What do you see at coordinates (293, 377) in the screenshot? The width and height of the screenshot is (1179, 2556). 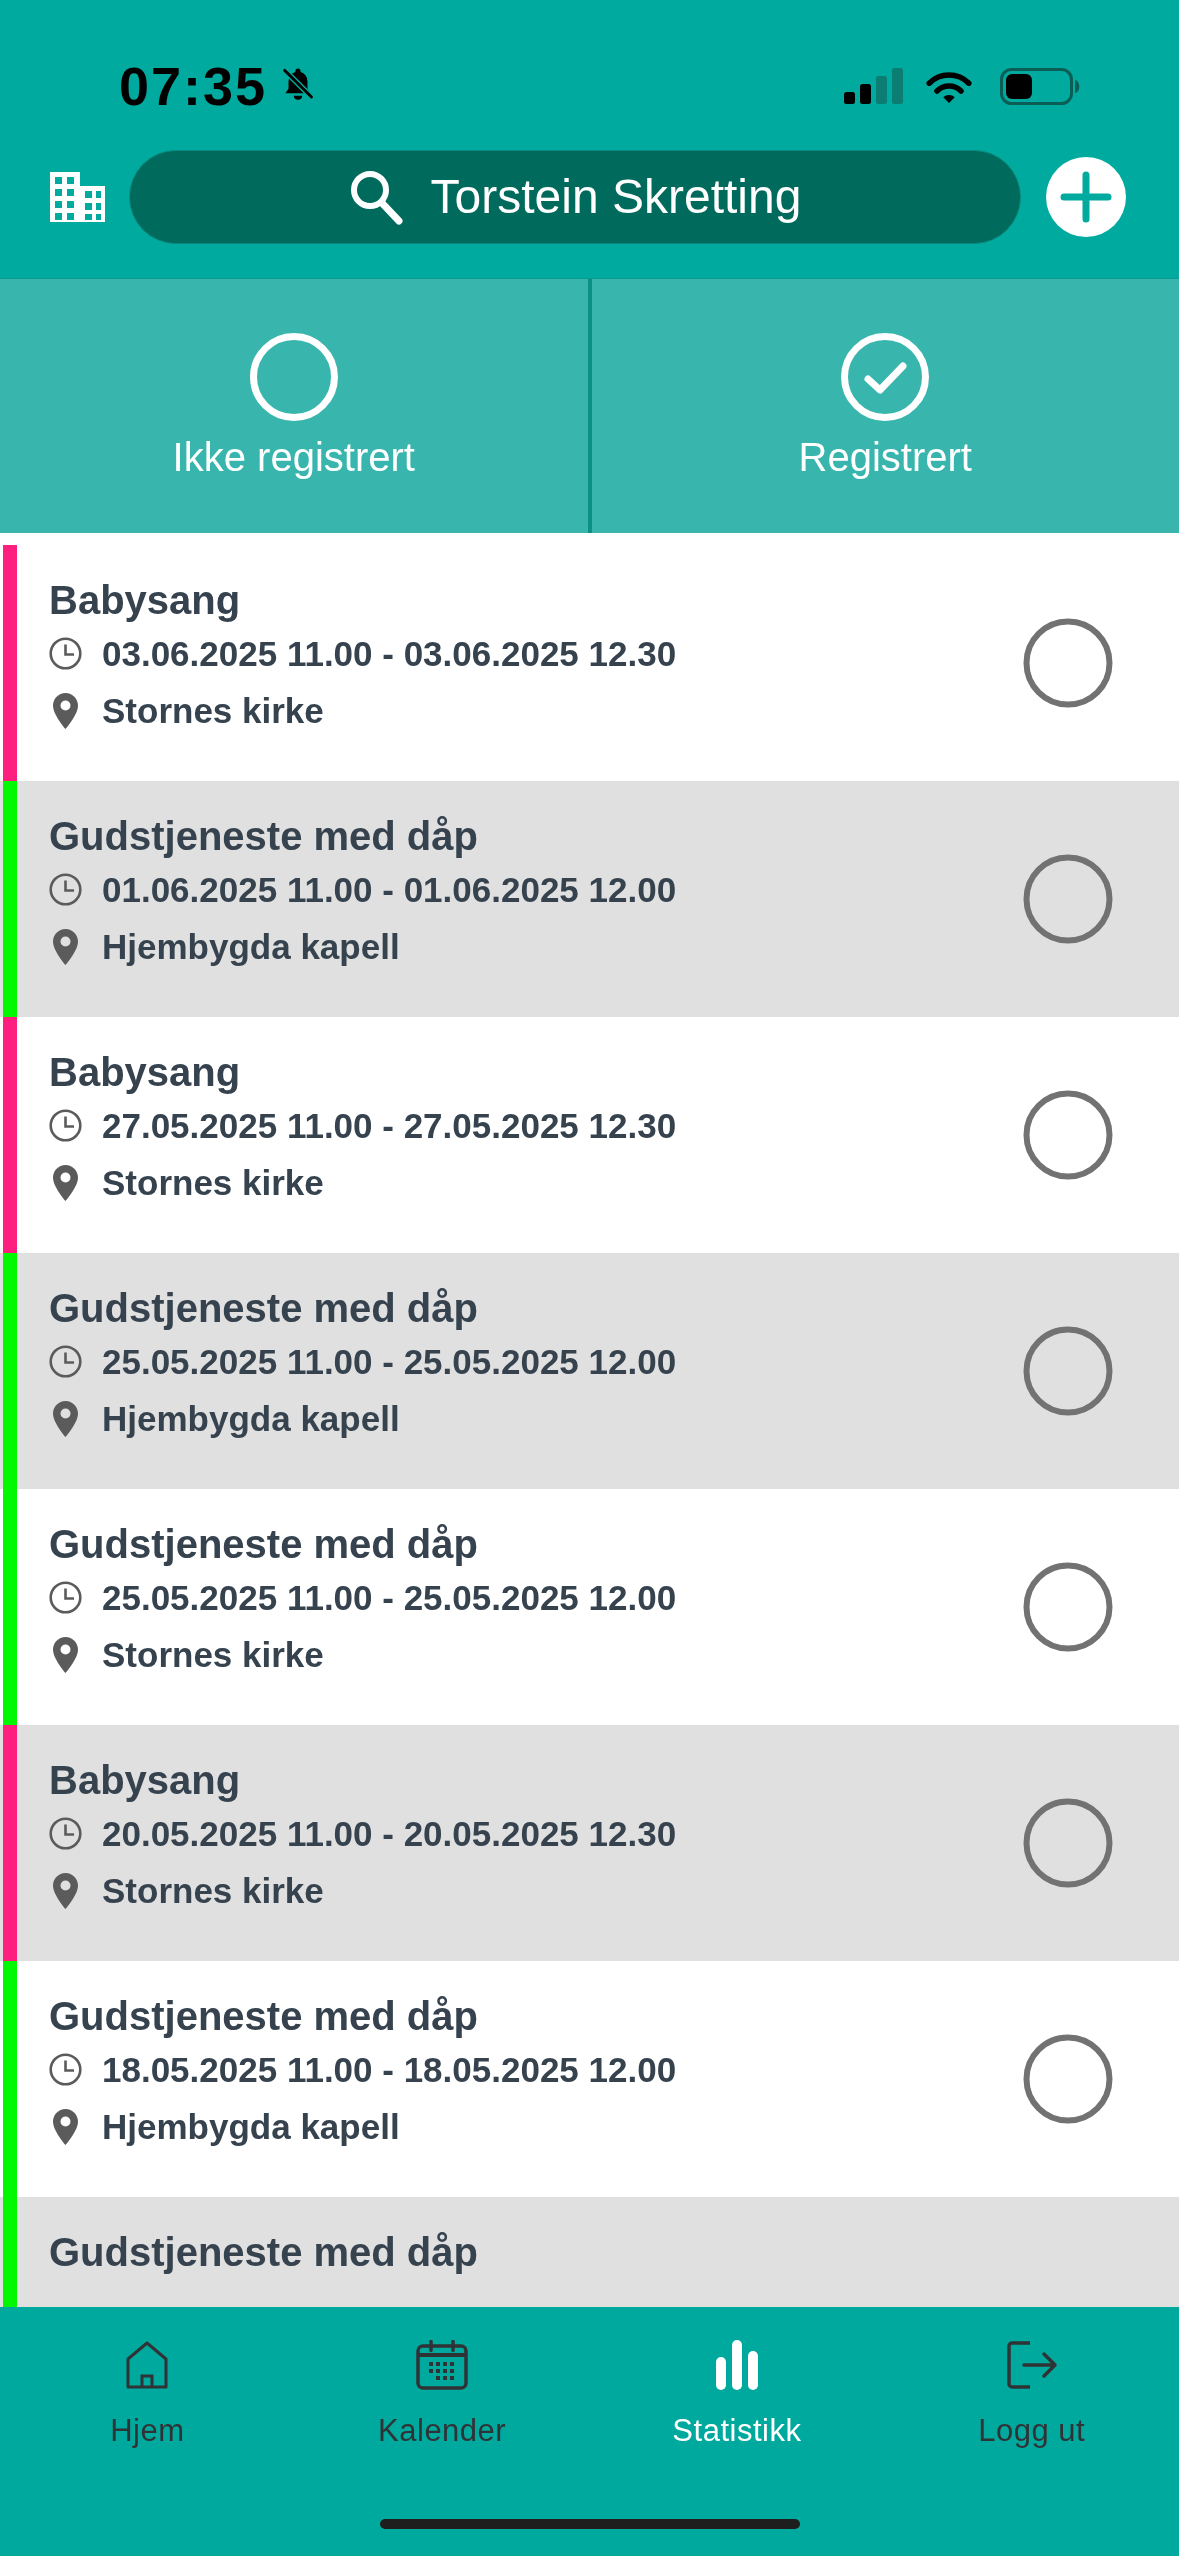 I see `circle-icon` at bounding box center [293, 377].